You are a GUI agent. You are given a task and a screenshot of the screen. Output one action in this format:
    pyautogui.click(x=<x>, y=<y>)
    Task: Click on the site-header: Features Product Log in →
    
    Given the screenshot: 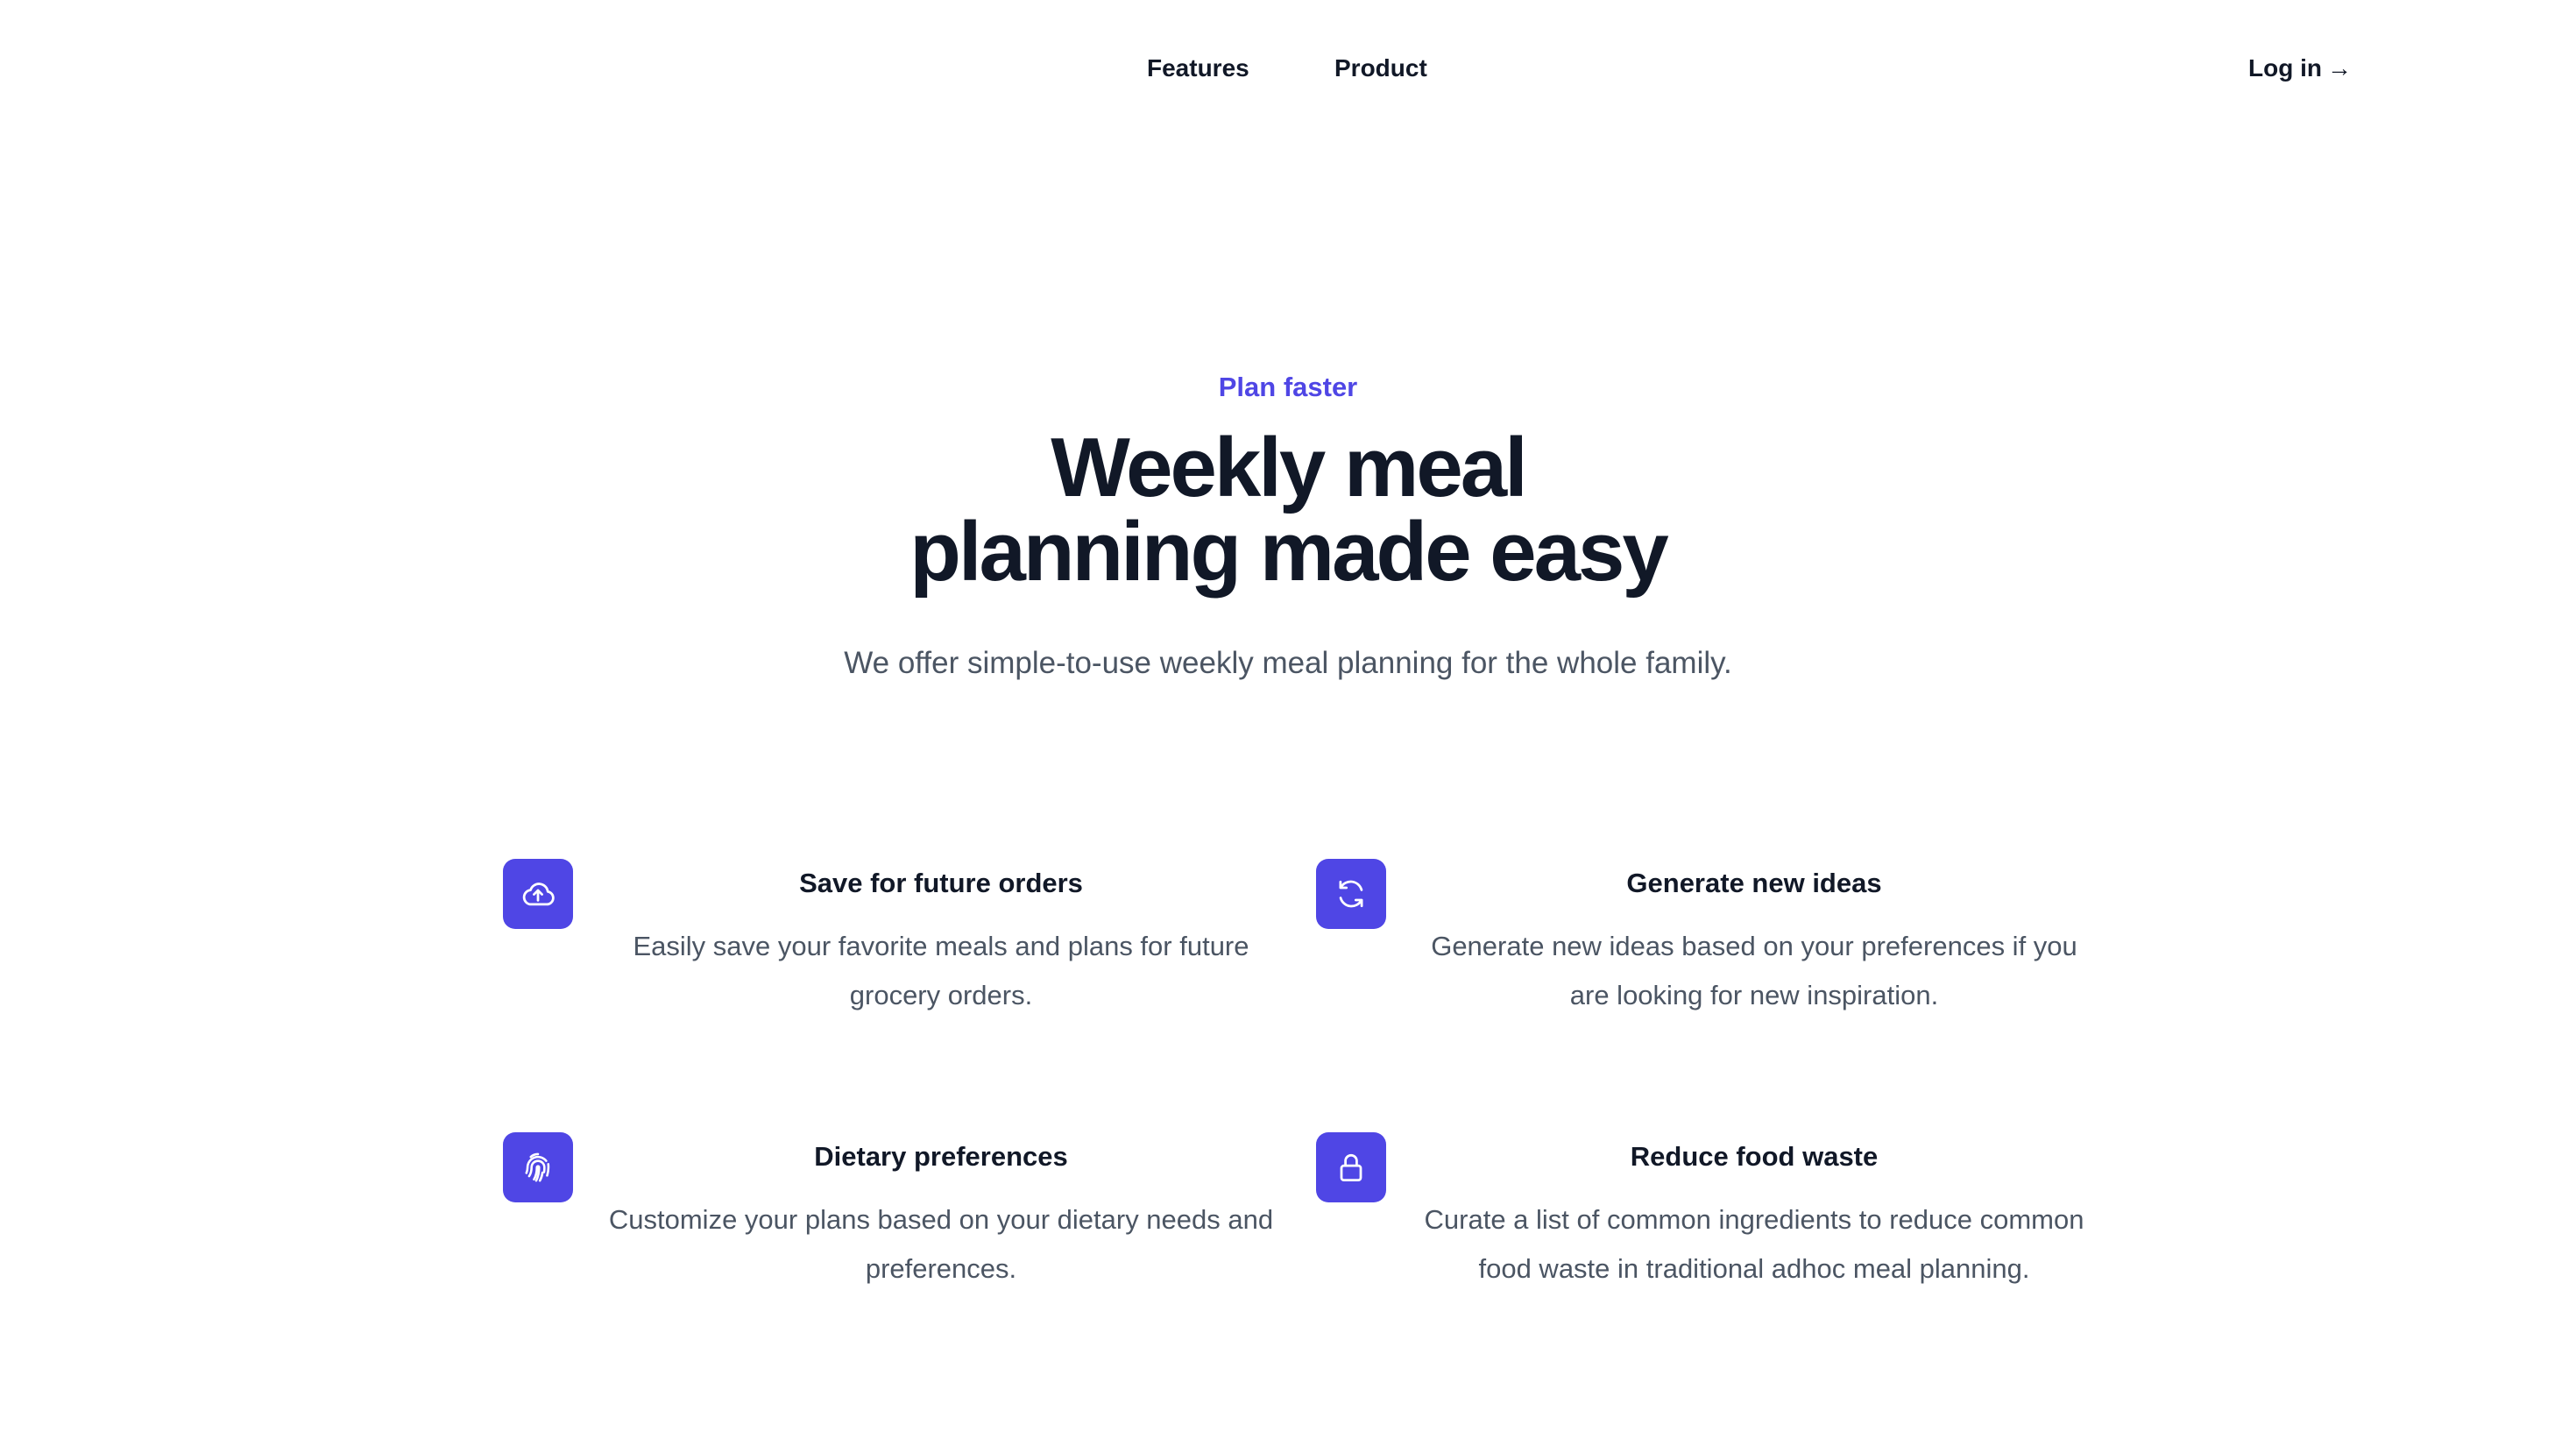 What is the action you would take?
    pyautogui.click(x=1288, y=68)
    